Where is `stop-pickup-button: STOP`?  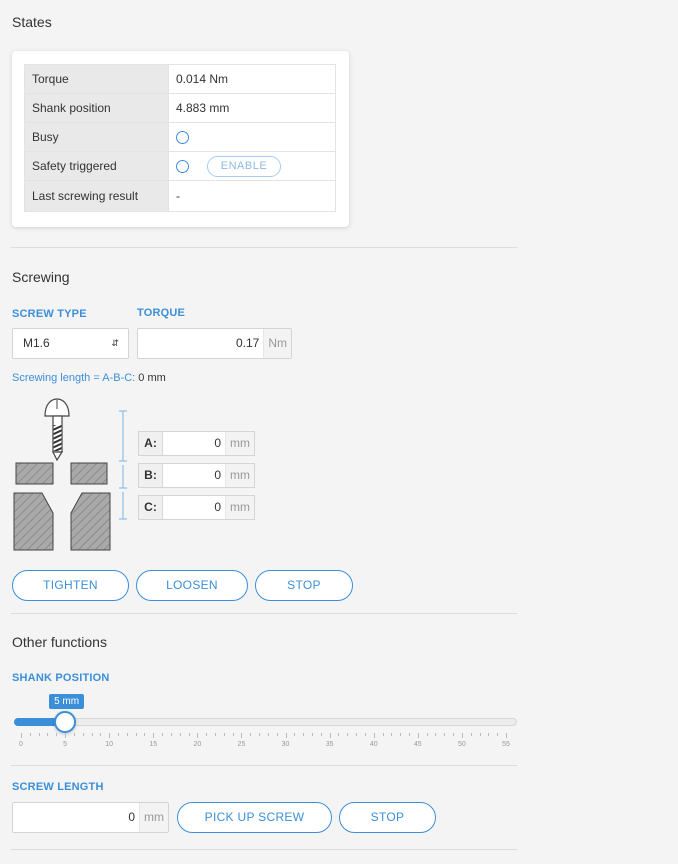 stop-pickup-button: STOP is located at coordinates (387, 817).